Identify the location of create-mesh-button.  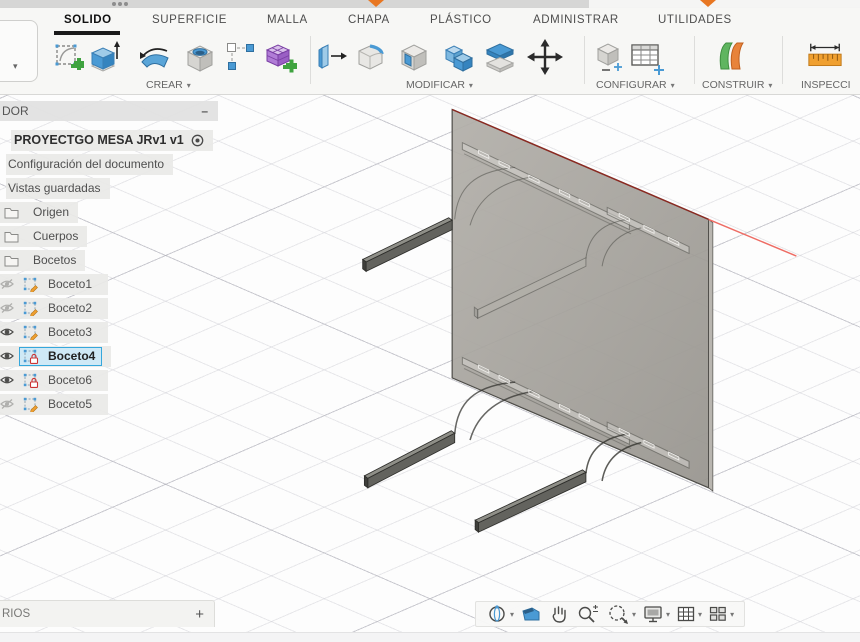
(281, 57).